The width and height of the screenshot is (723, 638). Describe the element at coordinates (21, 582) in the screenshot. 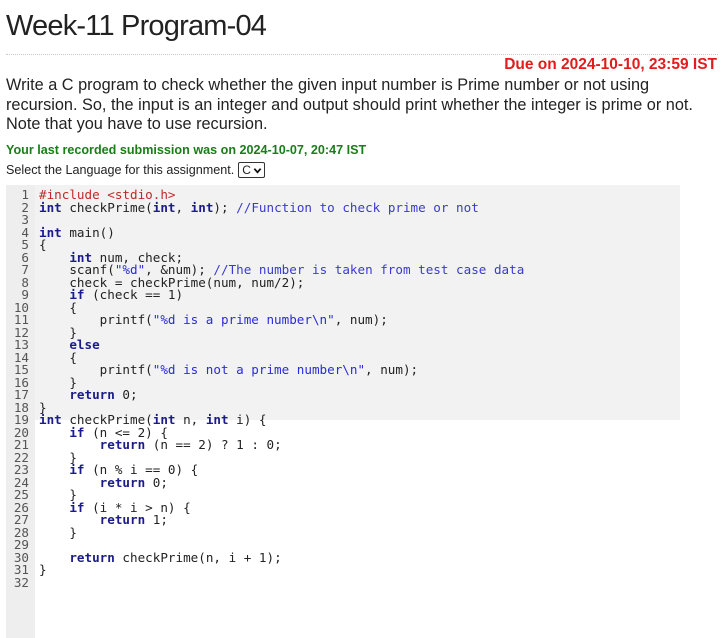

I see `line-number: 32` at that location.